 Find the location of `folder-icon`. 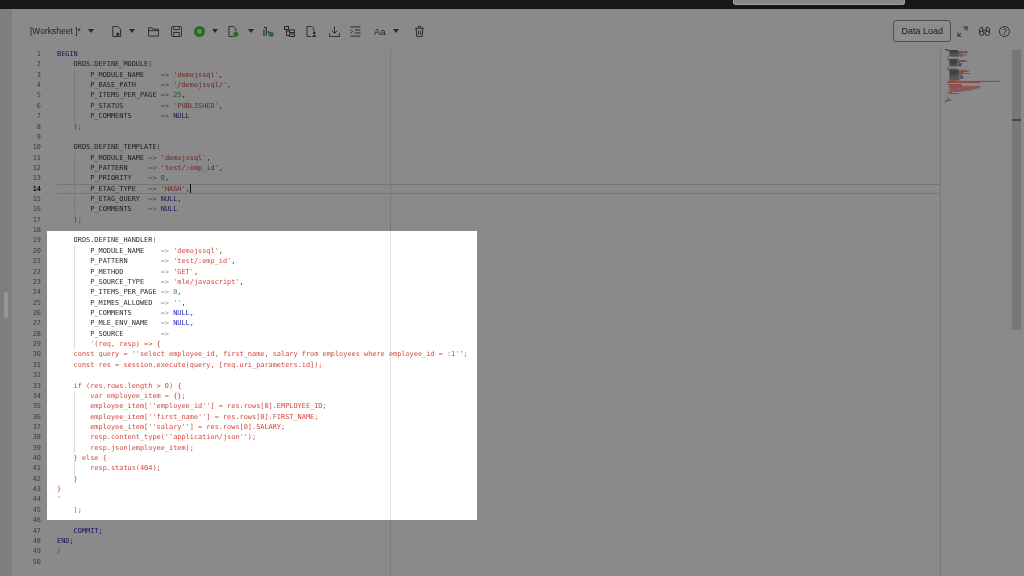

folder-icon is located at coordinates (153, 31).